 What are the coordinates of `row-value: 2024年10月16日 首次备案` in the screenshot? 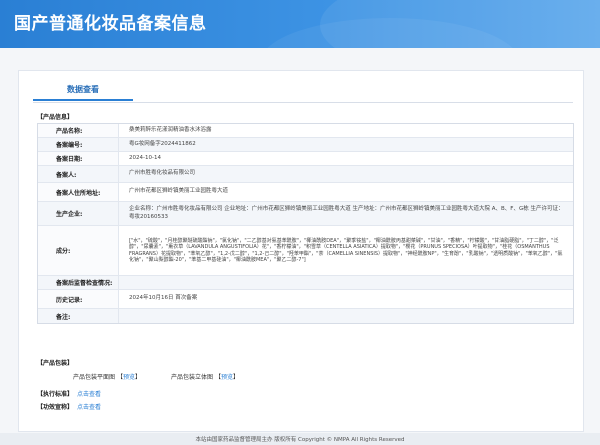 It's located at (345, 299).